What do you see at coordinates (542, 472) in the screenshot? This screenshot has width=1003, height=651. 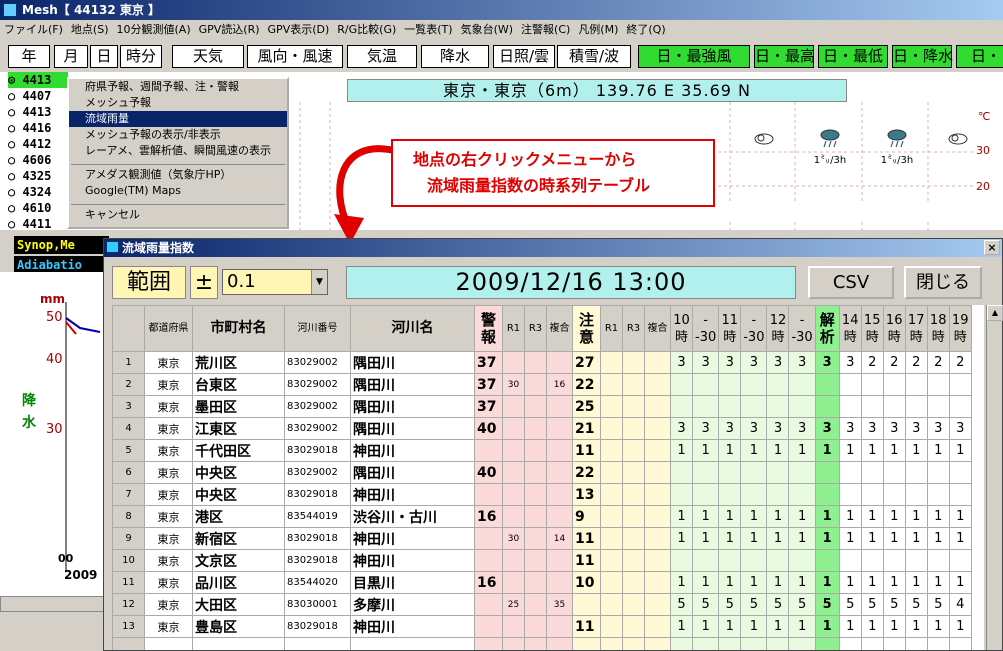 I see `table-row: 6 東京 中央区 83029002 隅田川 40 22` at bounding box center [542, 472].